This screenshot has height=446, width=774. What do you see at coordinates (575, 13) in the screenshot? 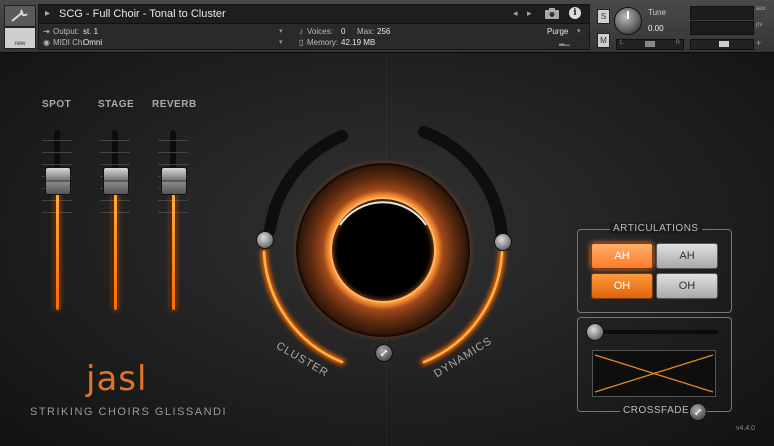
I see `info-icon: i` at bounding box center [575, 13].